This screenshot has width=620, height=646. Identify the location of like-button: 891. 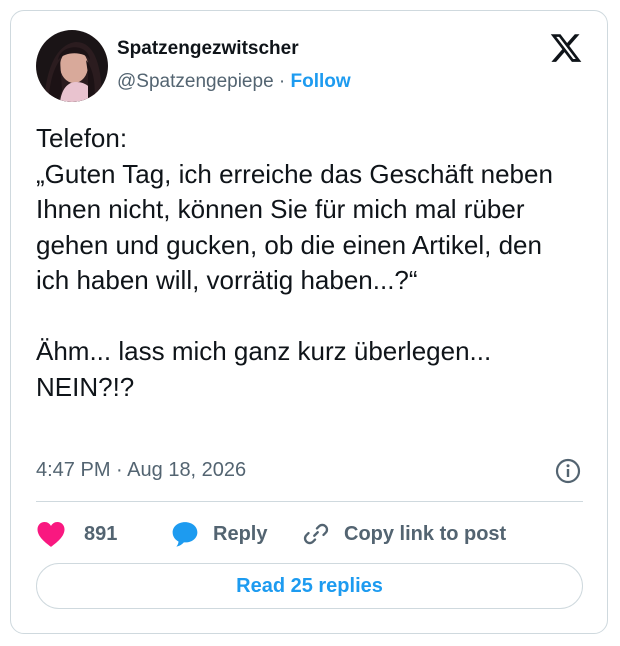
(76, 534).